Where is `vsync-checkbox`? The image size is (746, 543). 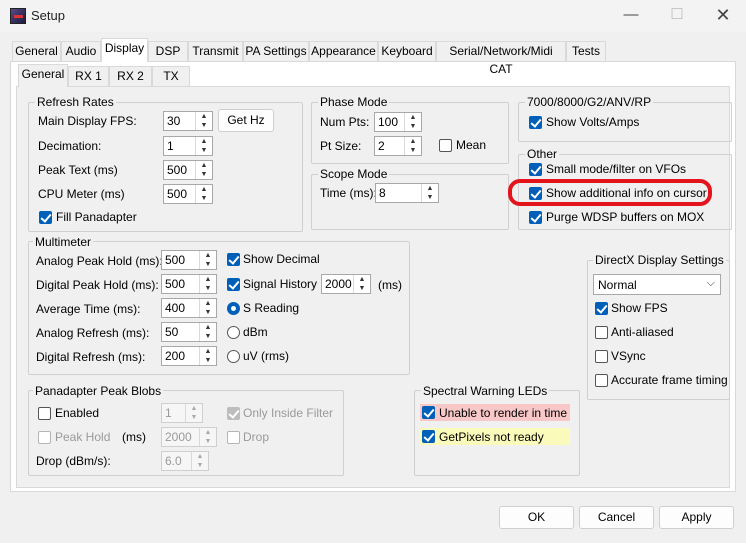 vsync-checkbox is located at coordinates (601, 356).